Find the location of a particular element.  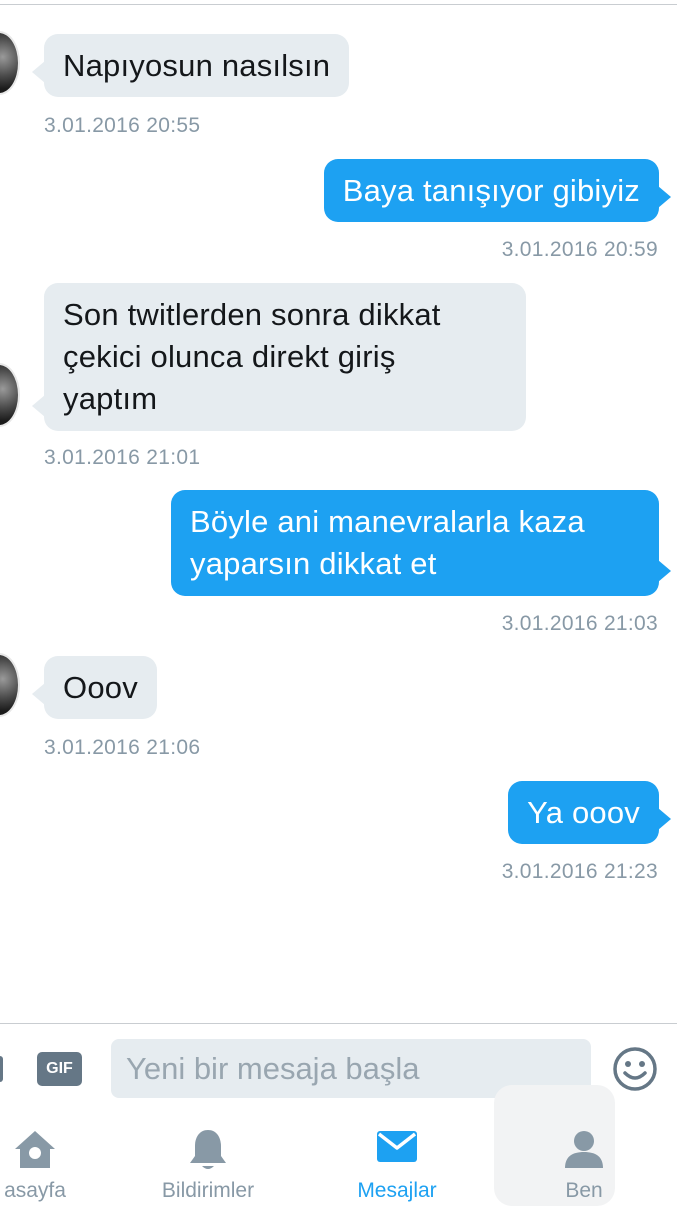

envelope-icon is located at coordinates (397, 1148).